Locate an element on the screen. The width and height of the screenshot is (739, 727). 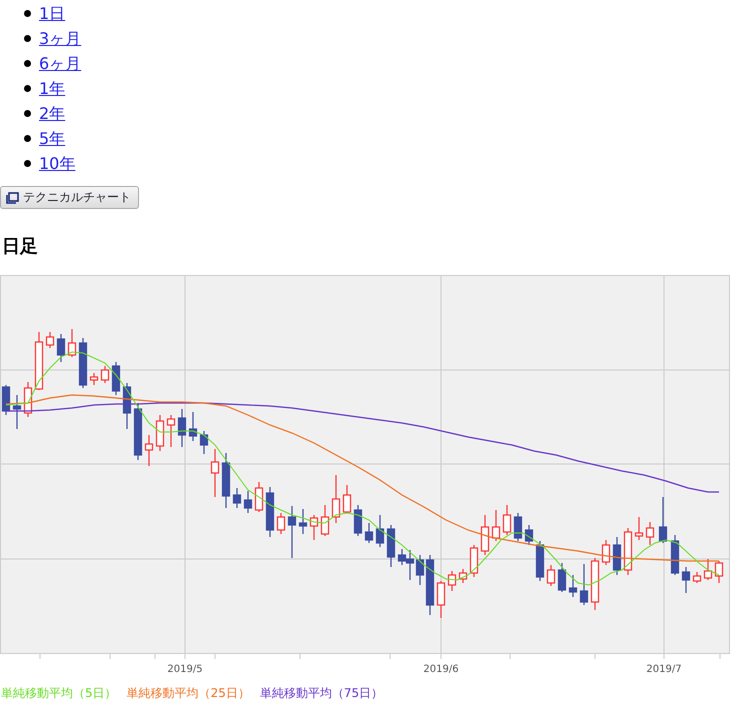
period-link: 5年 is located at coordinates (52, 138).